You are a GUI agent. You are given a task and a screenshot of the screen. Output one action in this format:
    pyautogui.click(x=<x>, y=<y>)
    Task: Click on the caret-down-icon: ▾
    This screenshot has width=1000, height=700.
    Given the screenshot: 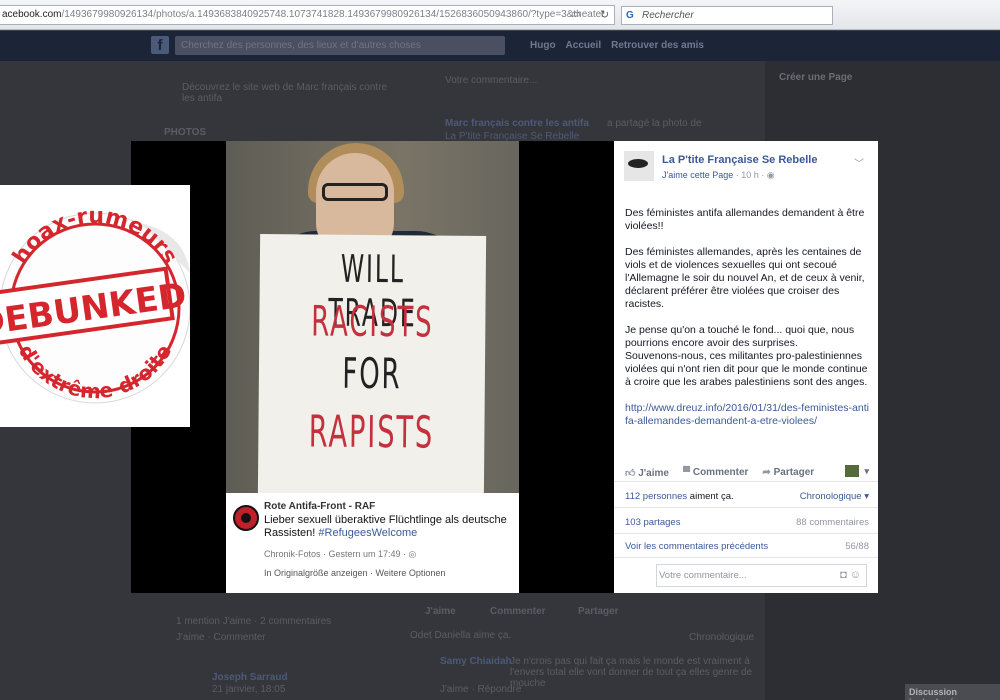 What is the action you would take?
    pyautogui.click(x=866, y=471)
    